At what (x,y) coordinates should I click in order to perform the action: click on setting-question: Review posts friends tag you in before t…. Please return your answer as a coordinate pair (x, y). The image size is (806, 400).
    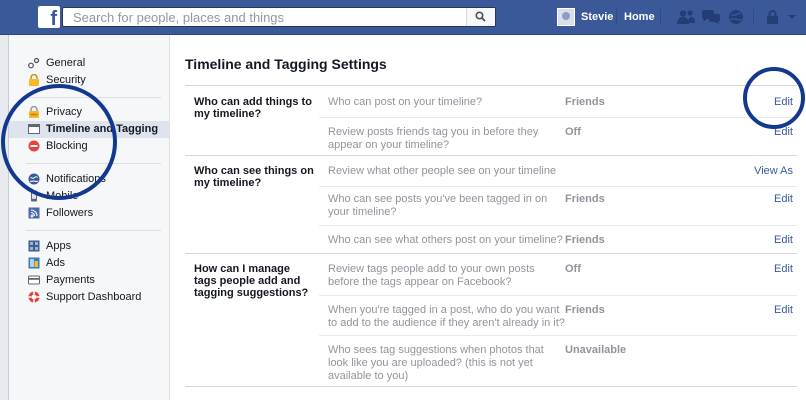
    Looking at the image, I should click on (433, 138).